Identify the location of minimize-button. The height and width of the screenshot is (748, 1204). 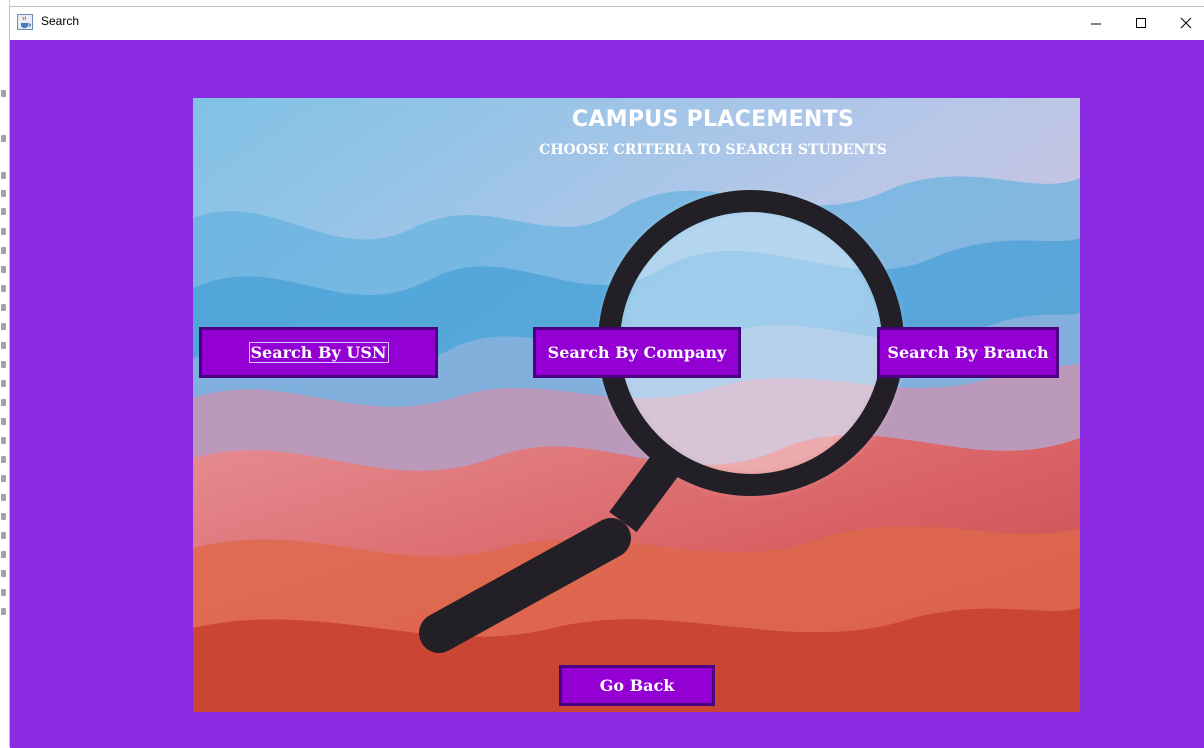
(1096, 23).